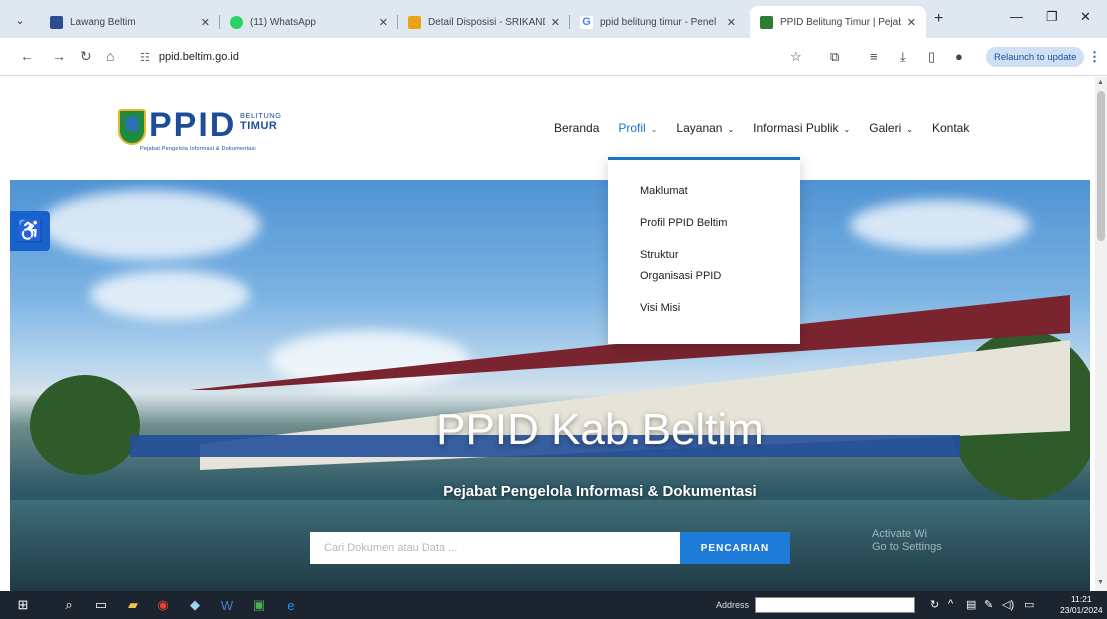 The height and width of the screenshot is (619, 1107). Describe the element at coordinates (704, 308) in the screenshot. I see `dropdown-item-visi-misi: Visi Misi` at that location.